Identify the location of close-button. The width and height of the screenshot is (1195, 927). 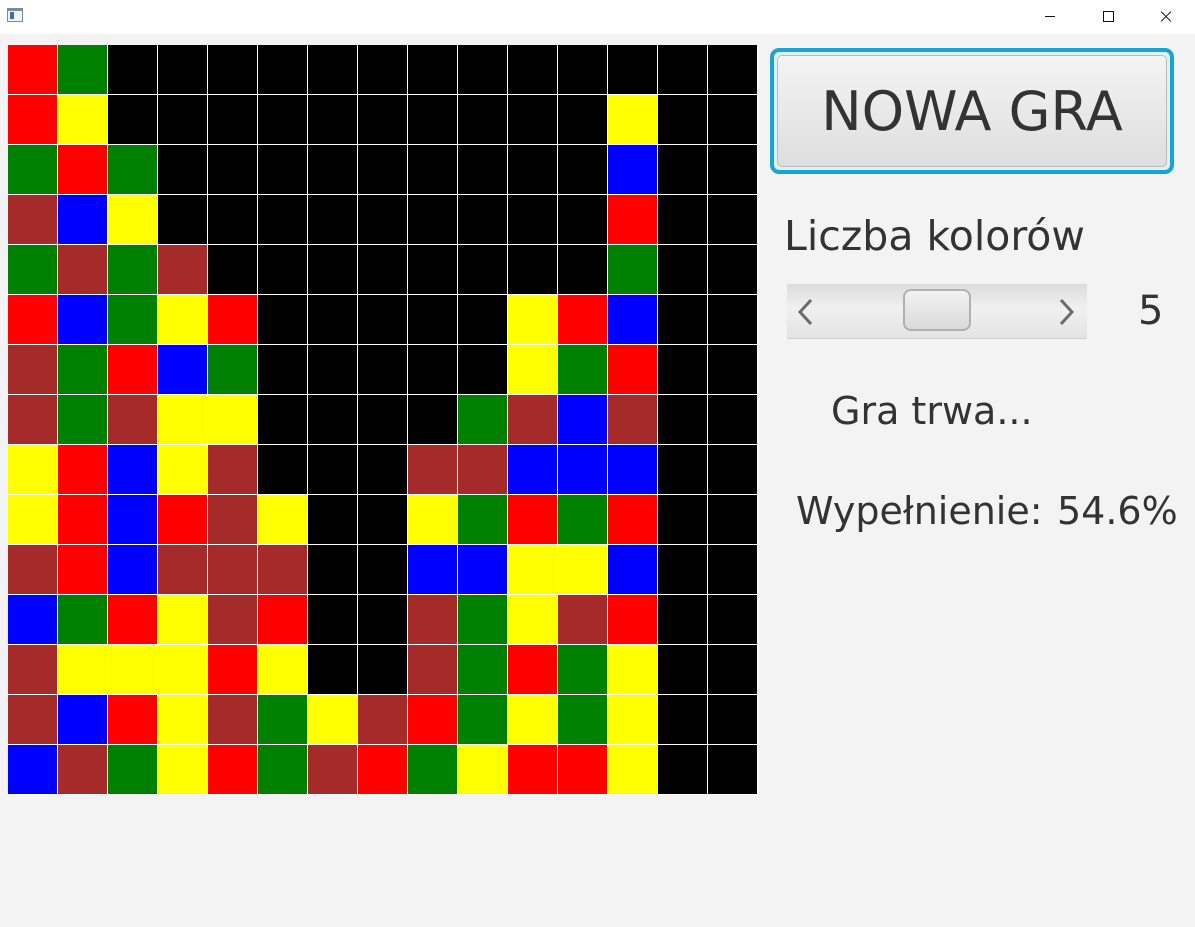
(1166, 16).